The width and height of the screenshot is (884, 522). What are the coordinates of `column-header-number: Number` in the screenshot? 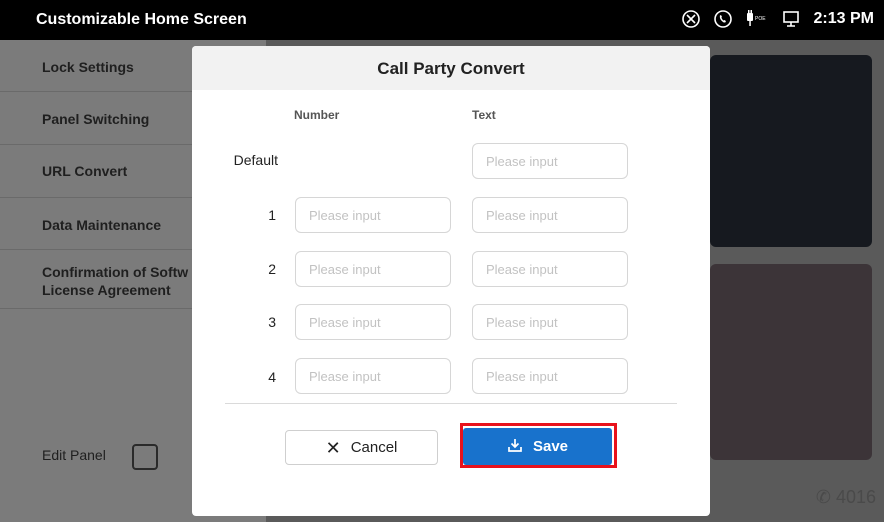 It's located at (317, 115).